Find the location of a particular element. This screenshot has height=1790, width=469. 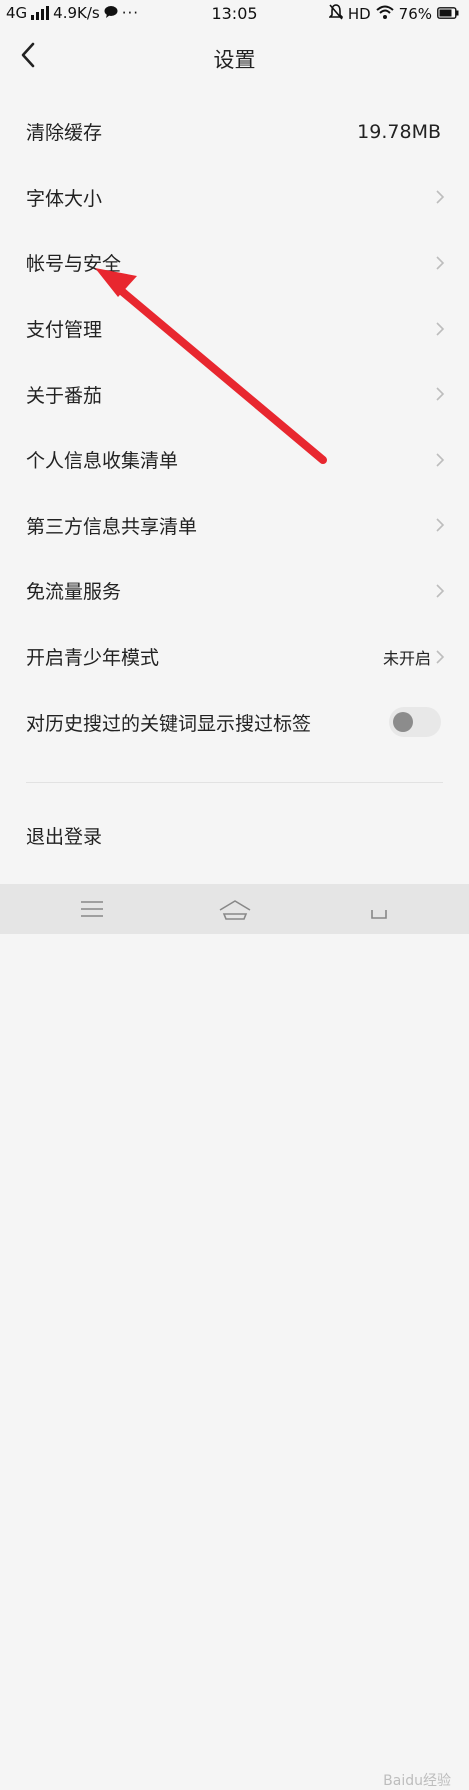

setting-search-history-tag: 对历史搜过的关键词显示搜过标签 is located at coordinates (234, 722).